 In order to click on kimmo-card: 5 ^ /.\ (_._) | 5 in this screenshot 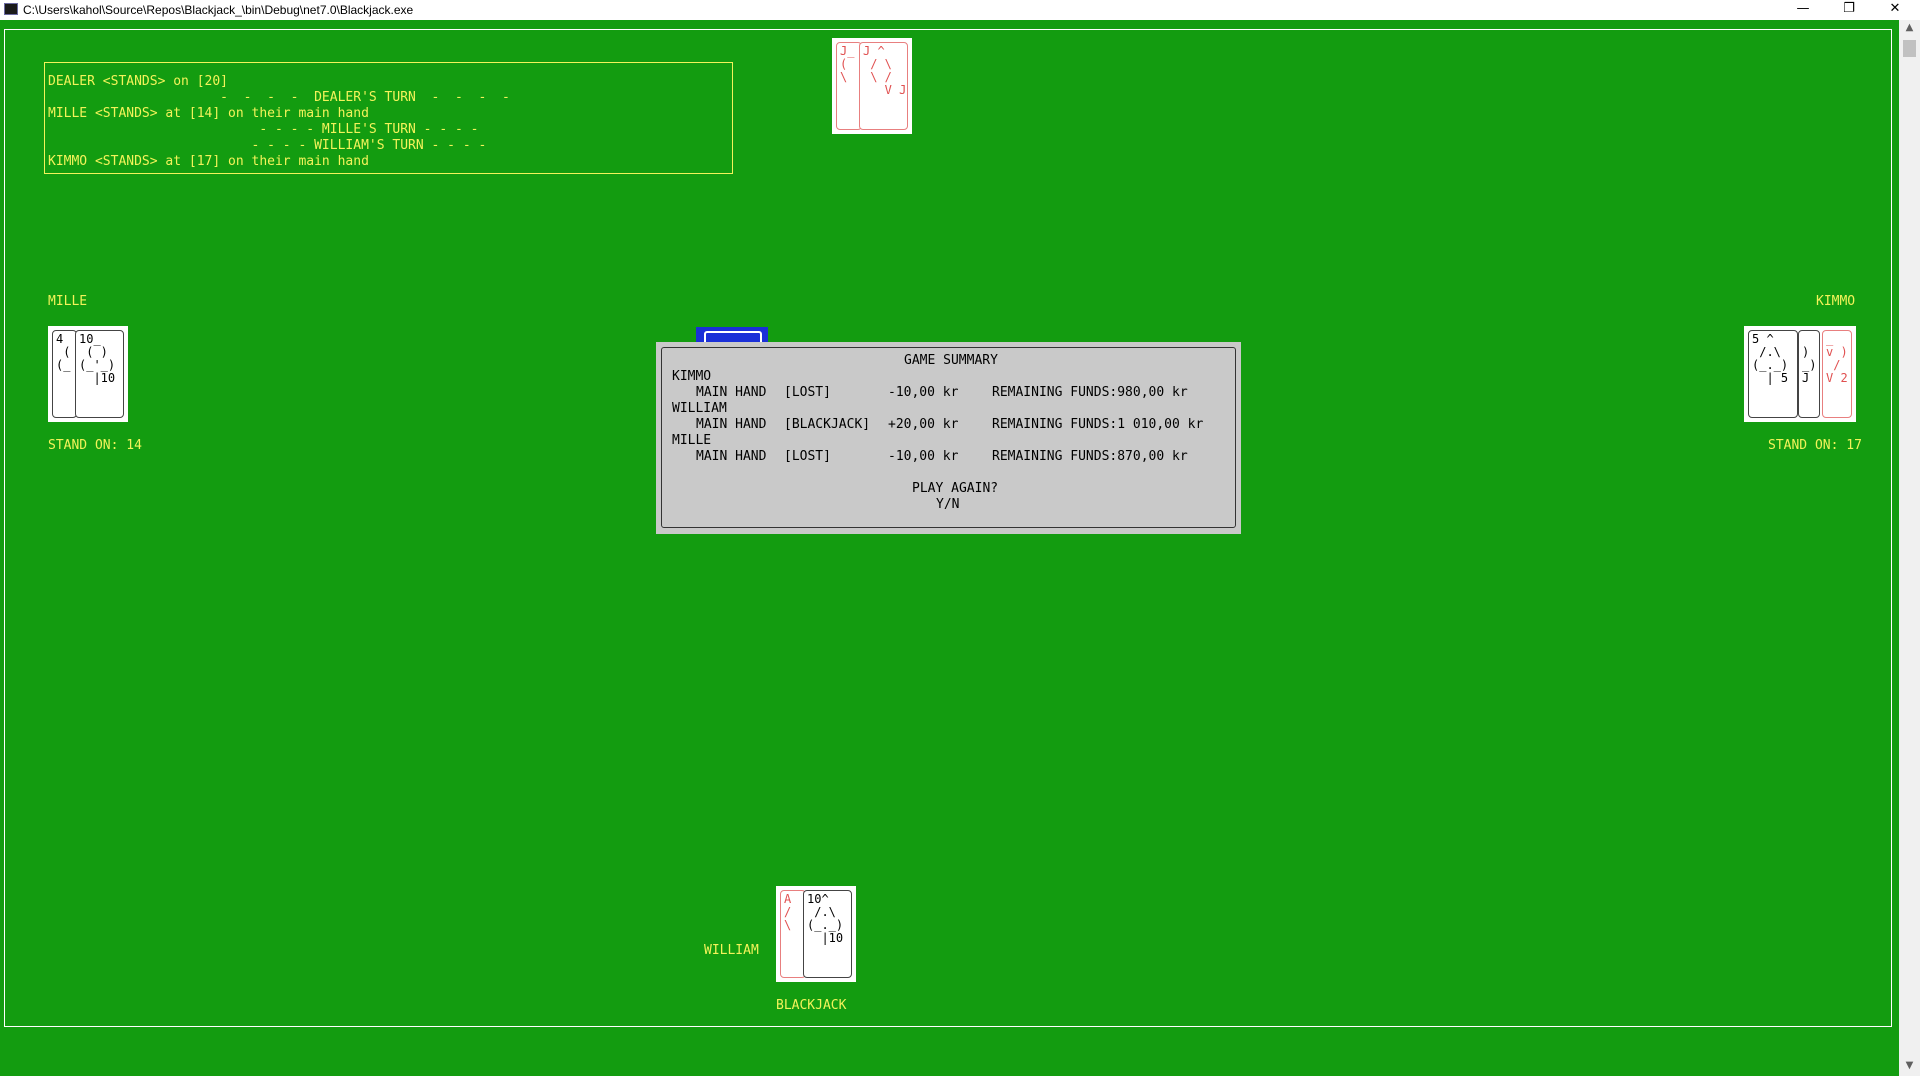, I will do `click(1773, 374)`.